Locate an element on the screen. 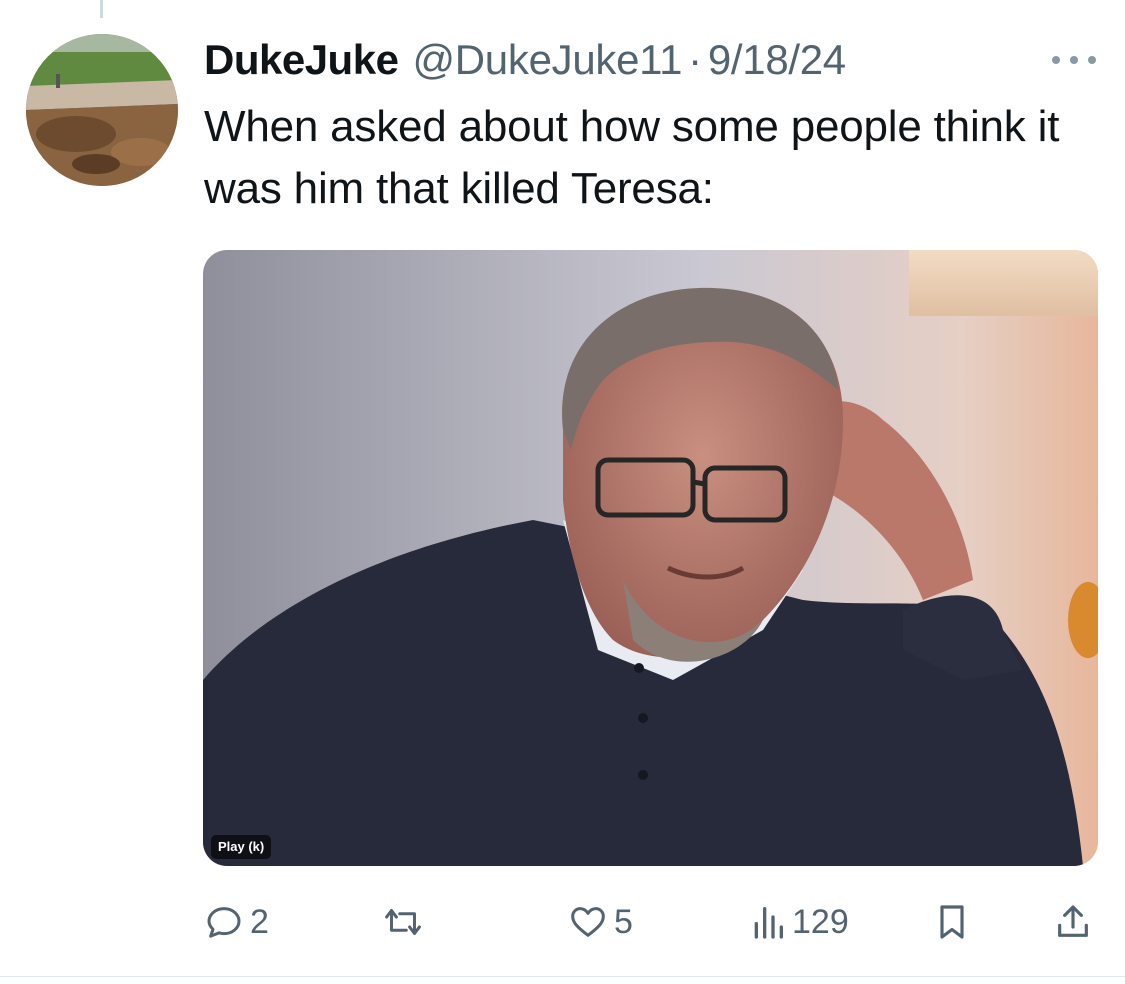 The height and width of the screenshot is (984, 1125). play-badge: Play (k) is located at coordinates (241, 847).